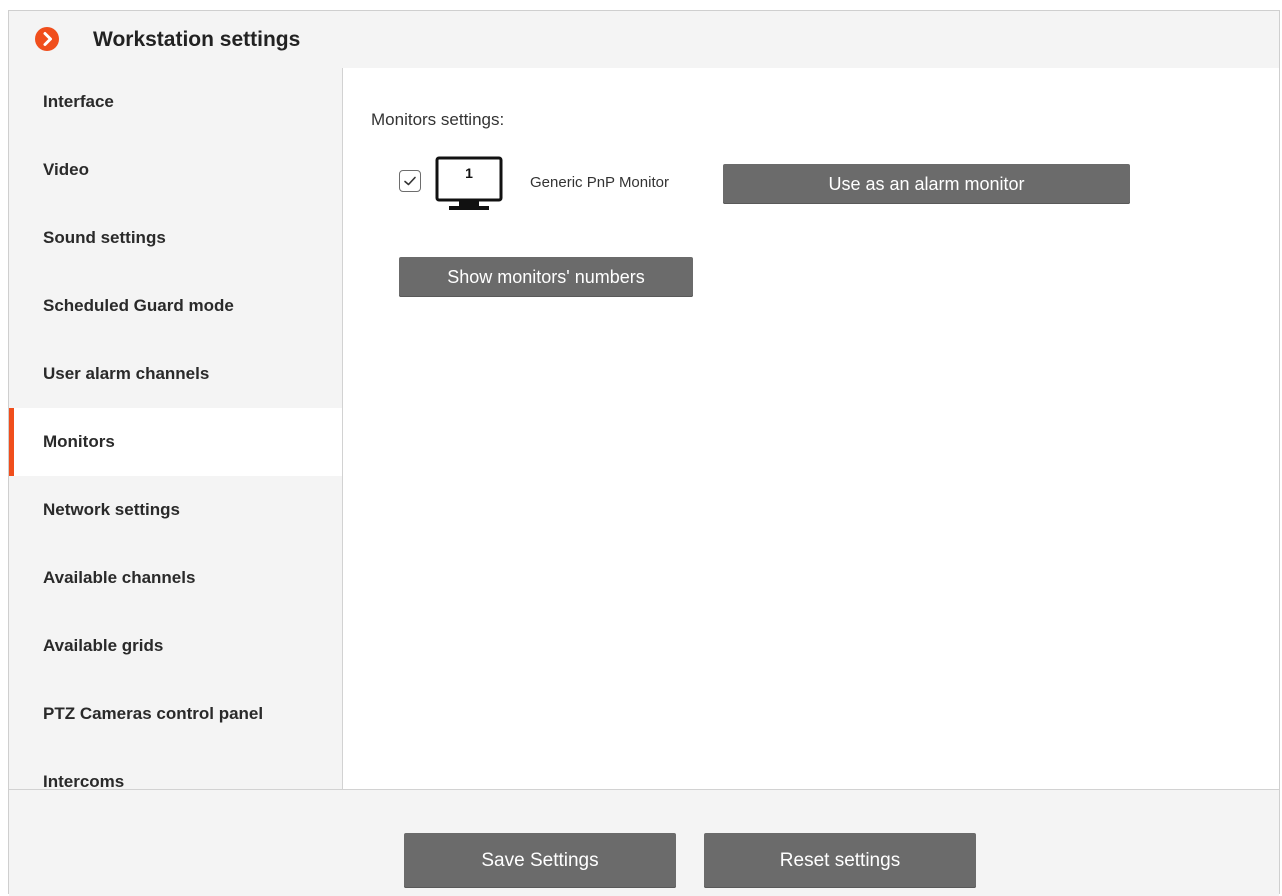  Describe the element at coordinates (546, 277) in the screenshot. I see `show-monitors-numbers-button: Show monitors' numbers` at that location.